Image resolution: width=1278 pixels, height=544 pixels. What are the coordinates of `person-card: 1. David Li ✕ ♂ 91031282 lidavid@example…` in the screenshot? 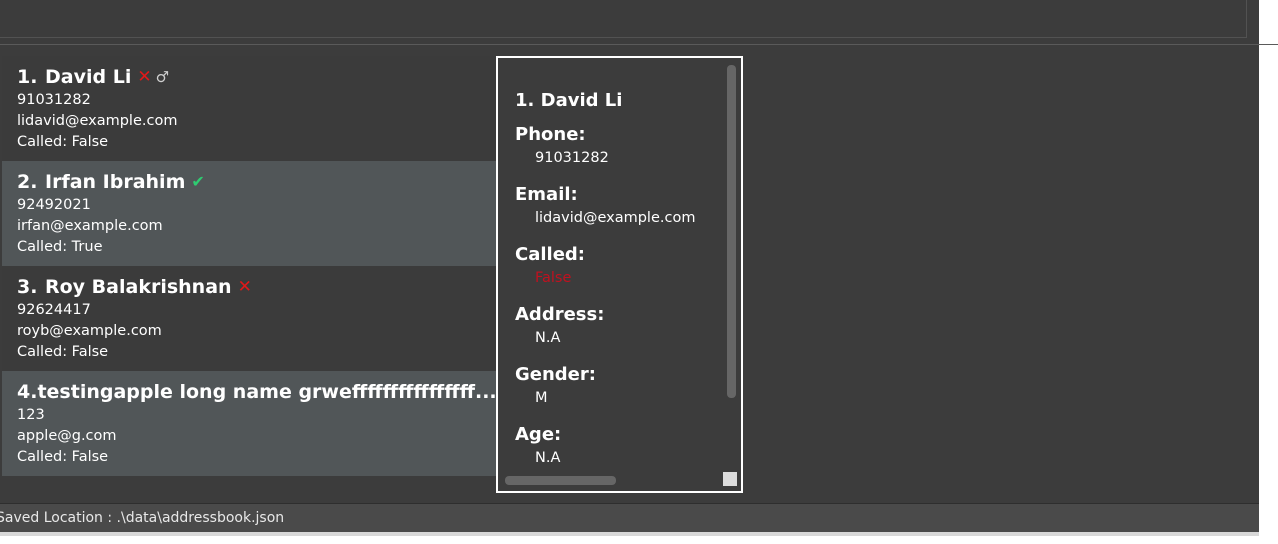 It's located at (249, 108).